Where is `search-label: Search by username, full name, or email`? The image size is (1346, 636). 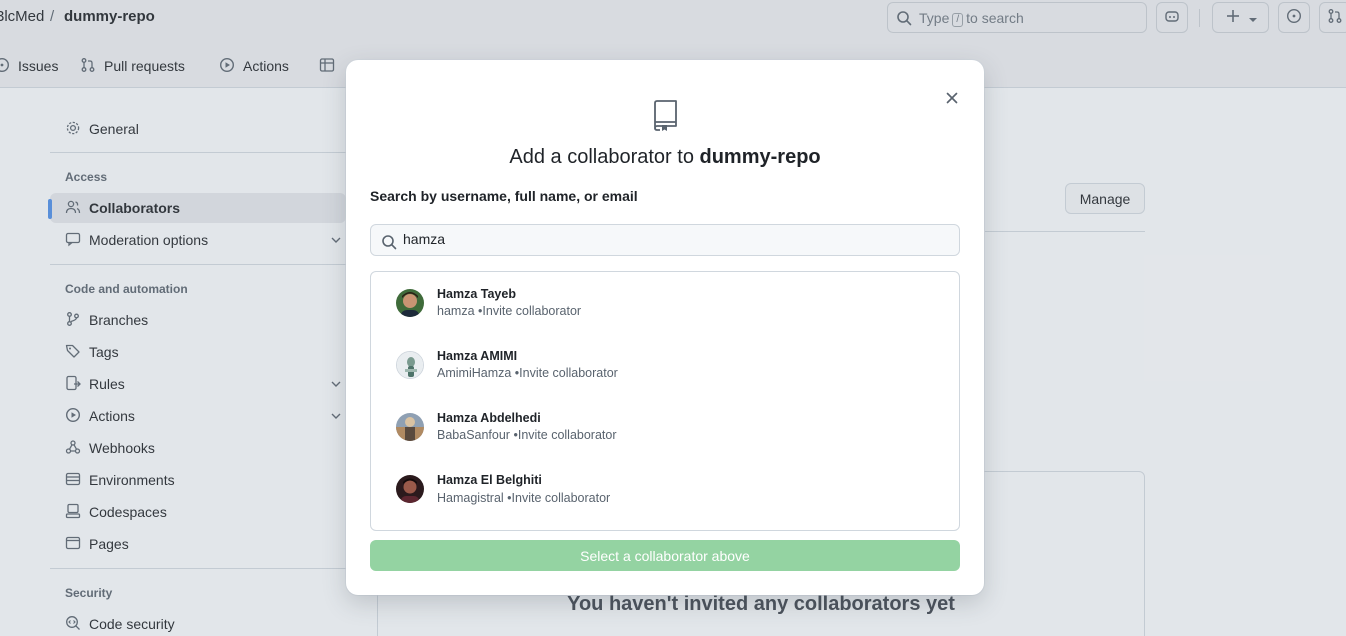
search-label: Search by username, full name, or email is located at coordinates (504, 196).